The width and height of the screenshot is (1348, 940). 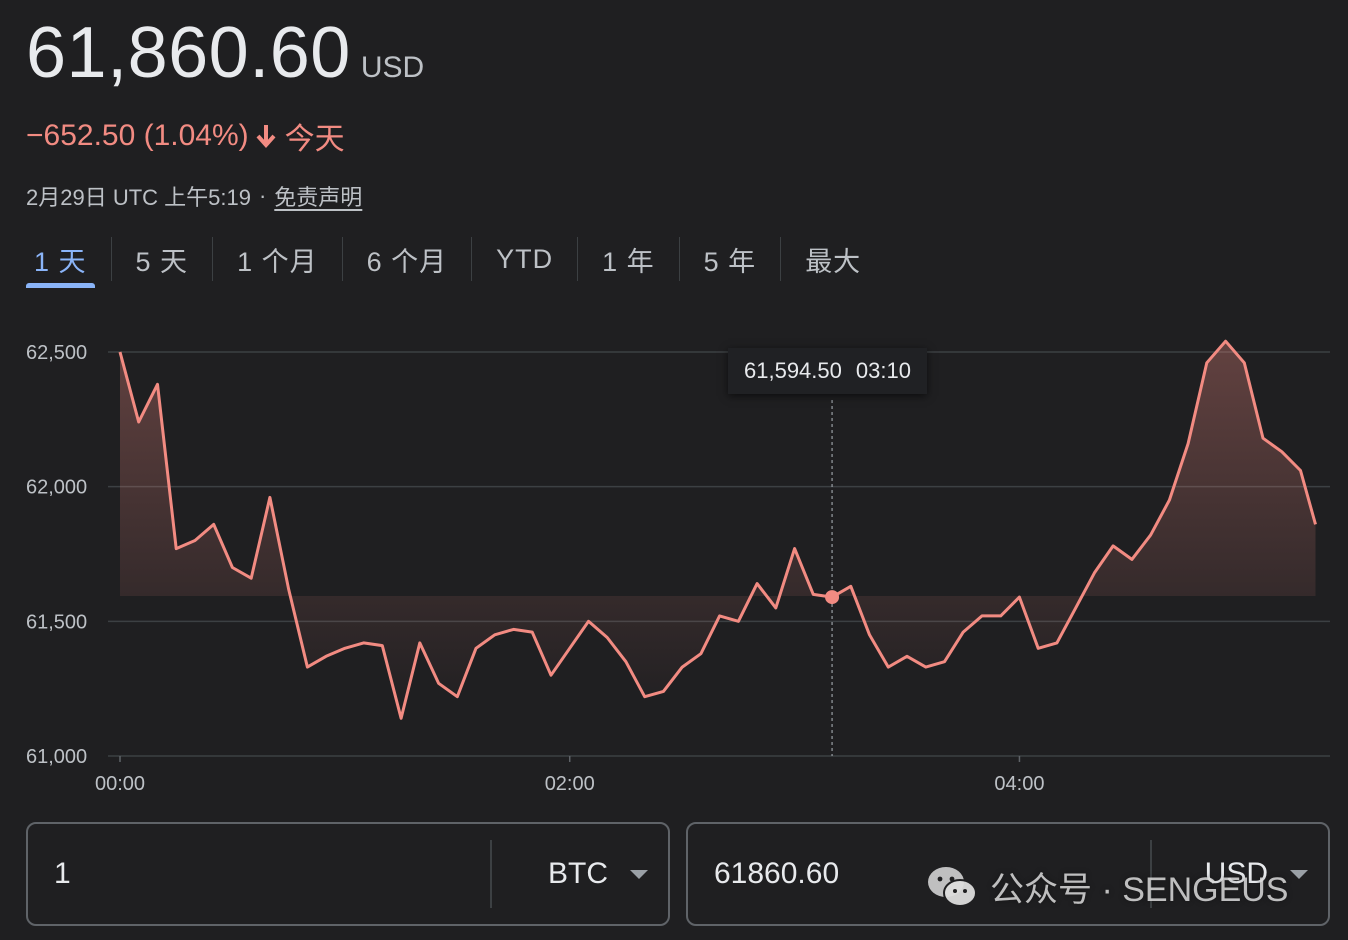 What do you see at coordinates (259, 874) in the screenshot?
I see `from-amount-input: 1` at bounding box center [259, 874].